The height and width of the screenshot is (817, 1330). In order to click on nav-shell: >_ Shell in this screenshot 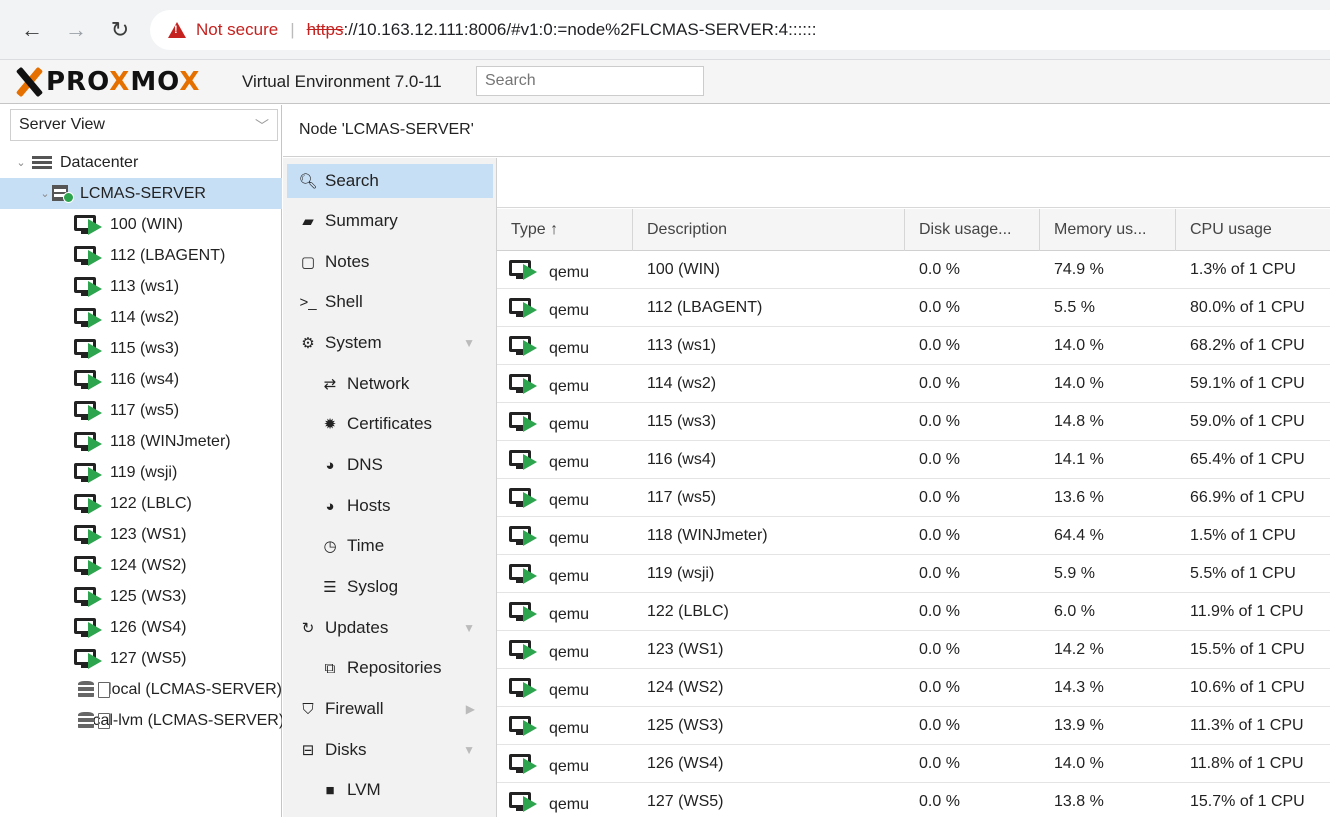, I will do `click(390, 302)`.